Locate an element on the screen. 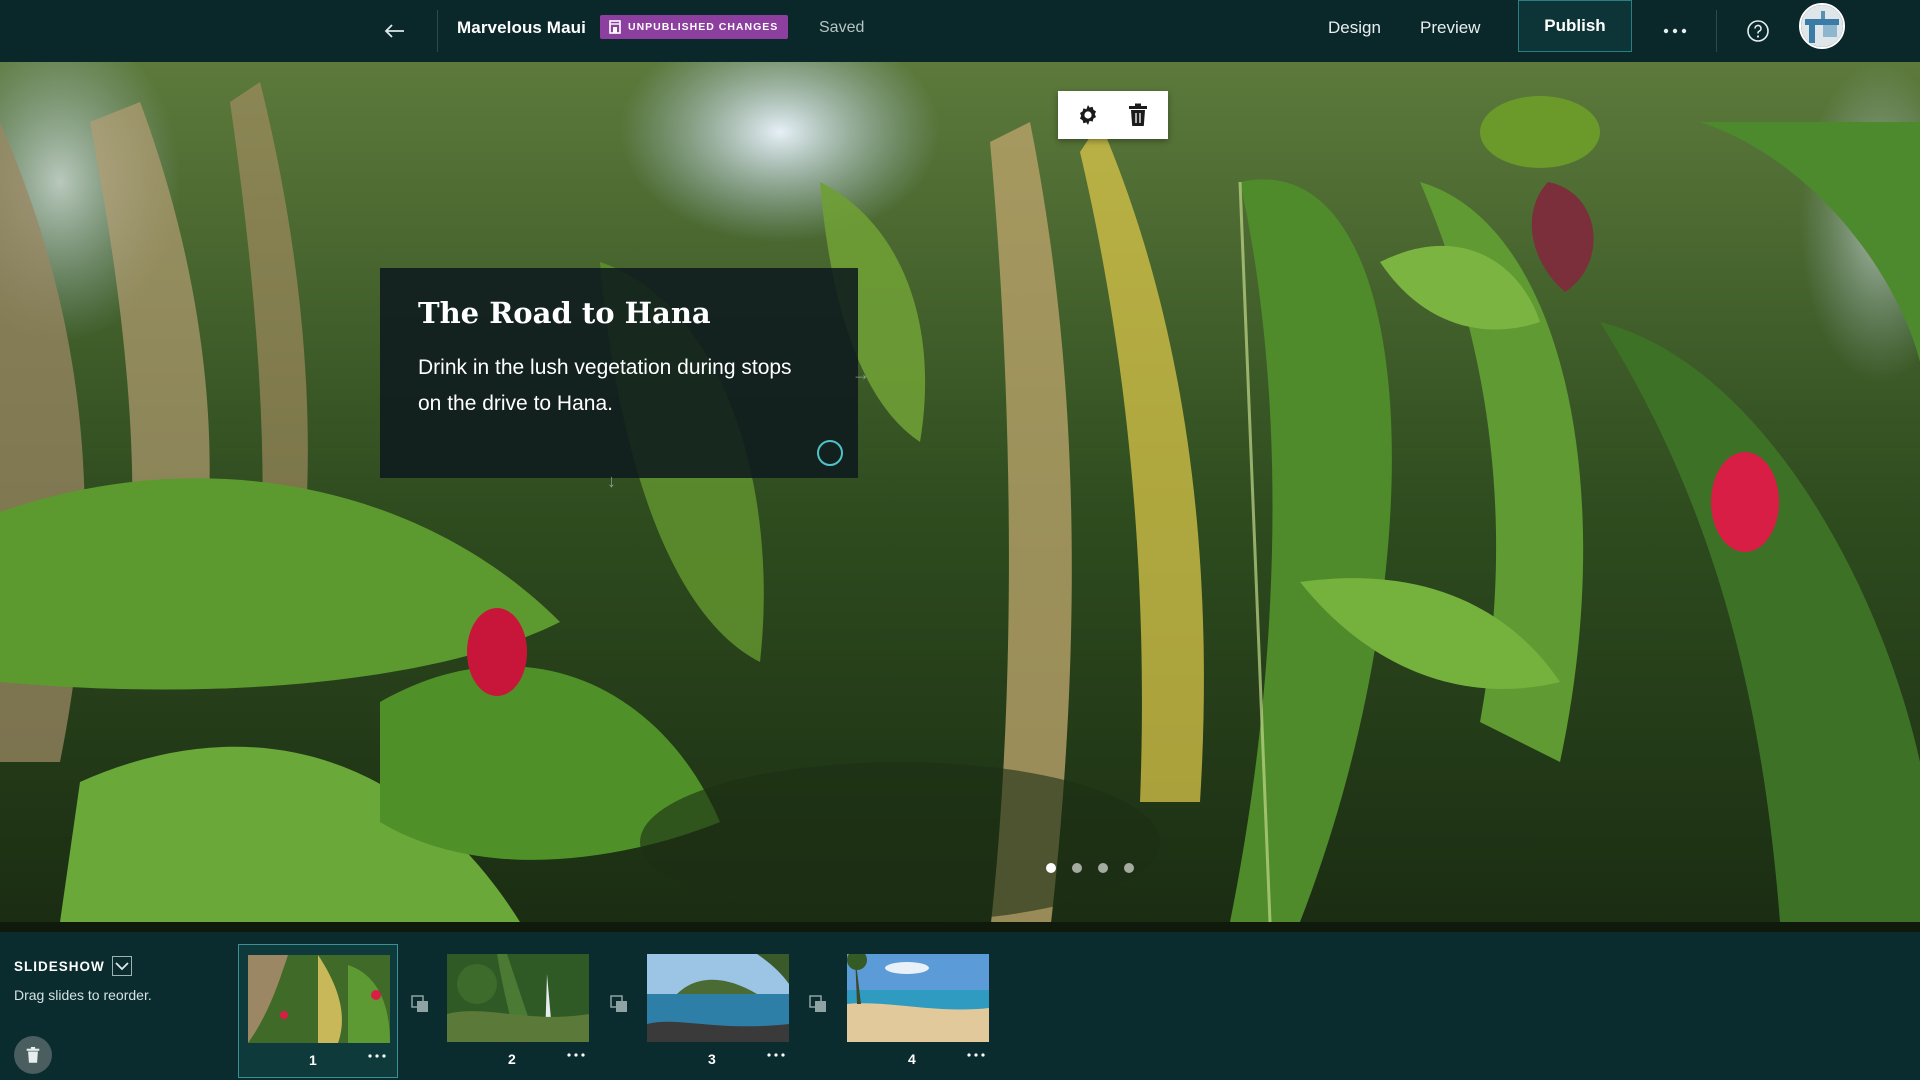  chevron-down-icon is located at coordinates (122, 966).